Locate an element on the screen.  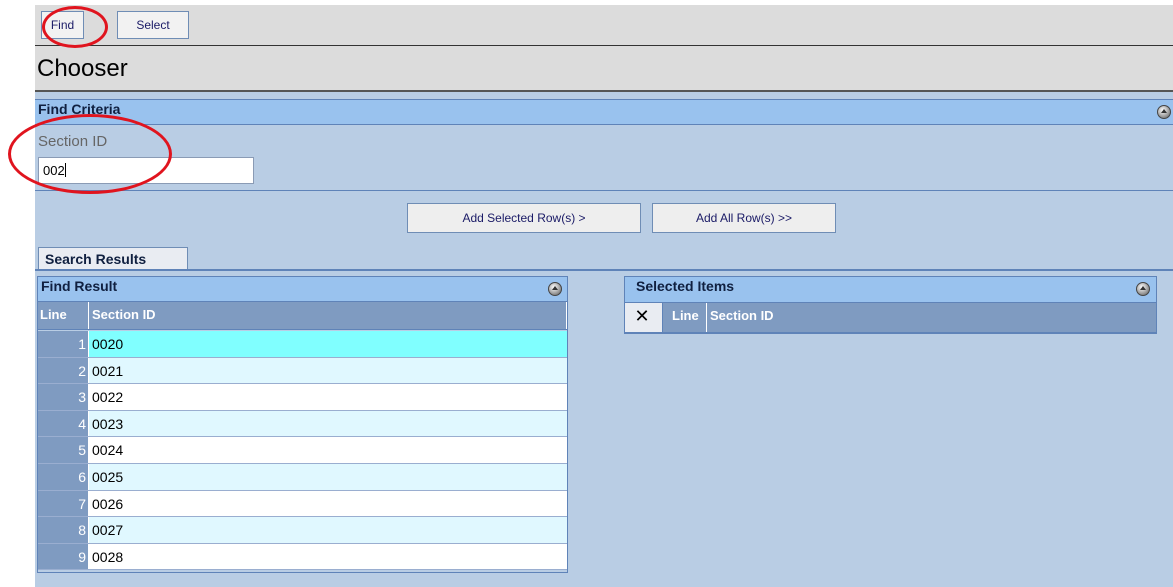
selected-items-panel: Selected Items ✕ Line Section ID is located at coordinates (890, 305).